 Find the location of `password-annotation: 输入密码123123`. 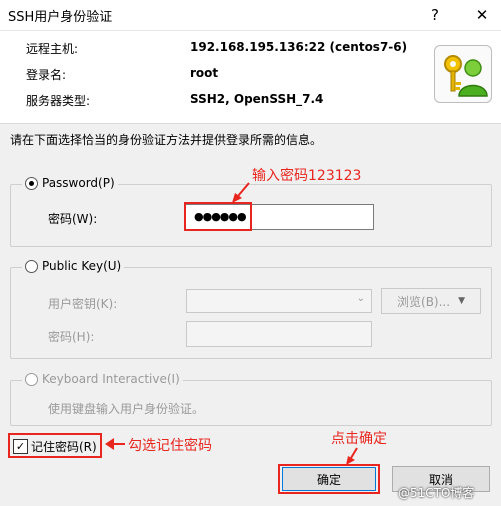

password-annotation: 输入密码123123 is located at coordinates (307, 176).